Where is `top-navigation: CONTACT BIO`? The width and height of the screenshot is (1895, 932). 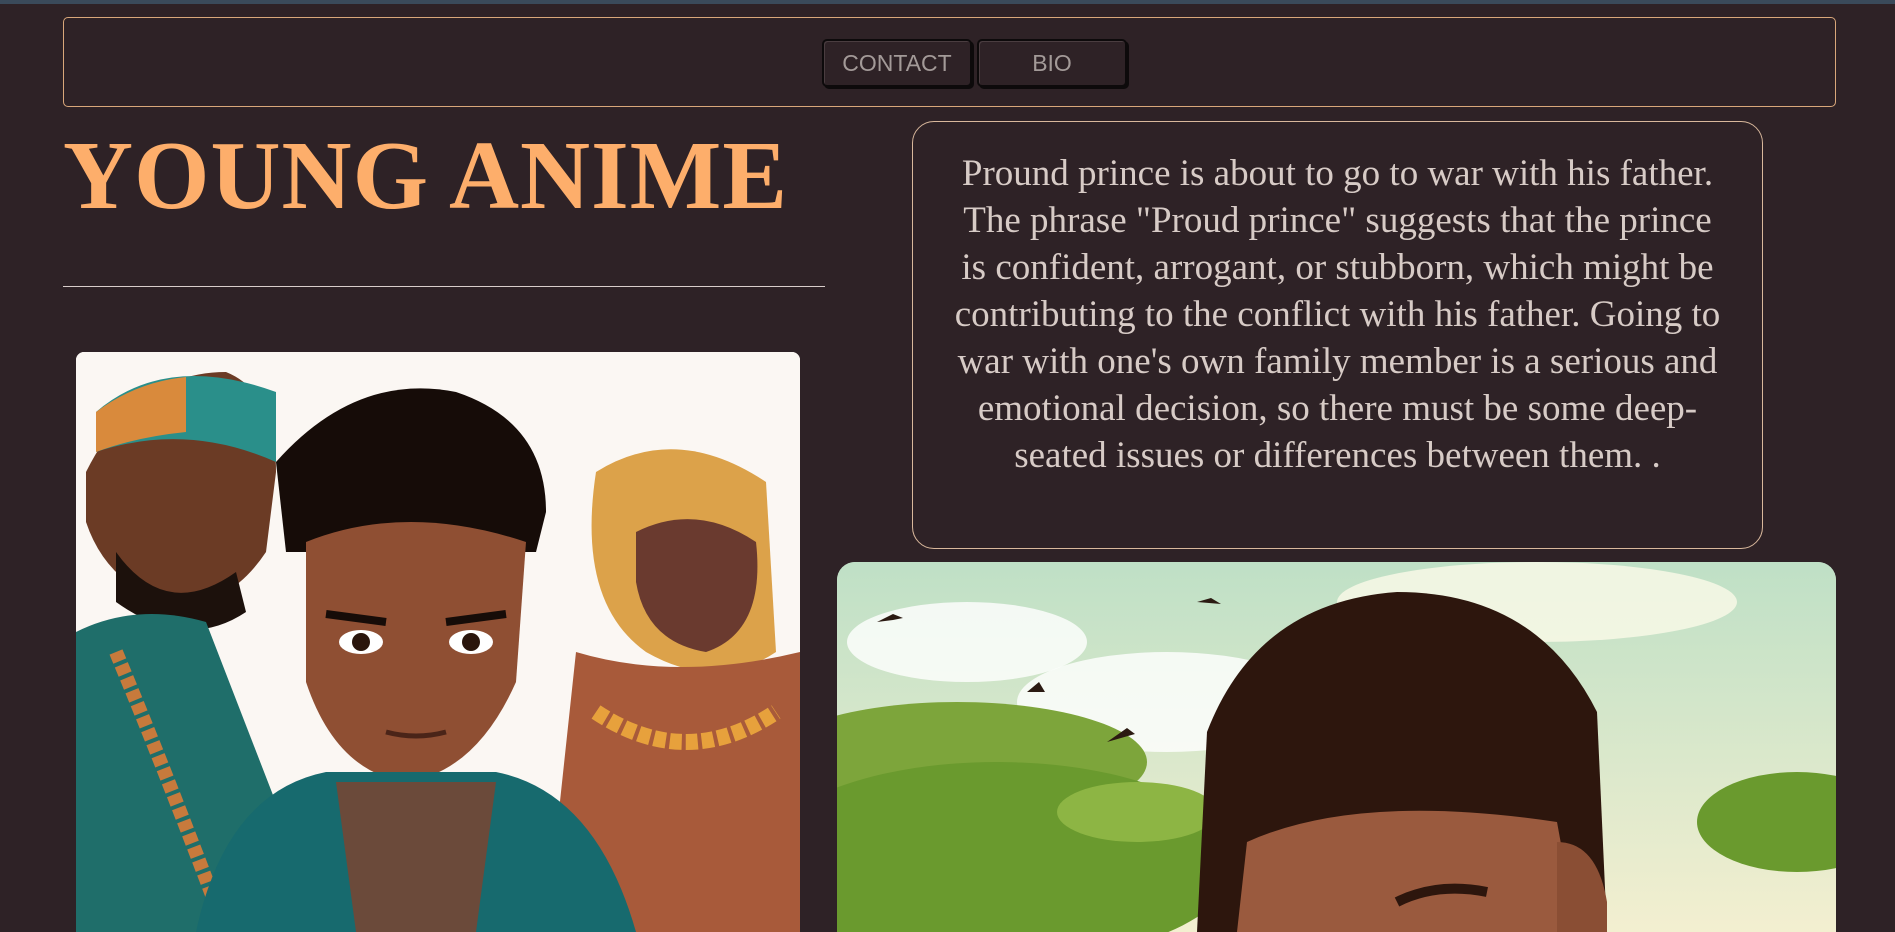
top-navigation: CONTACT BIO is located at coordinates (949, 62).